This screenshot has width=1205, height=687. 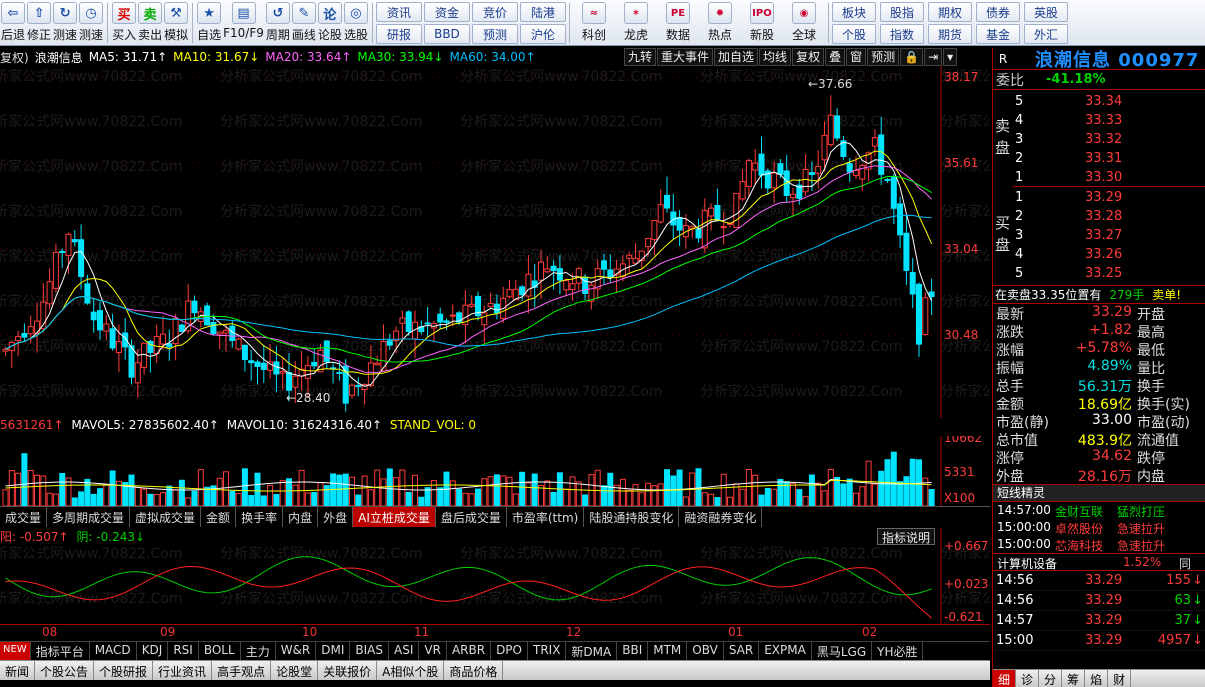 I want to click on indicator-tab-21: 黑马LGG, so click(x=842, y=651).